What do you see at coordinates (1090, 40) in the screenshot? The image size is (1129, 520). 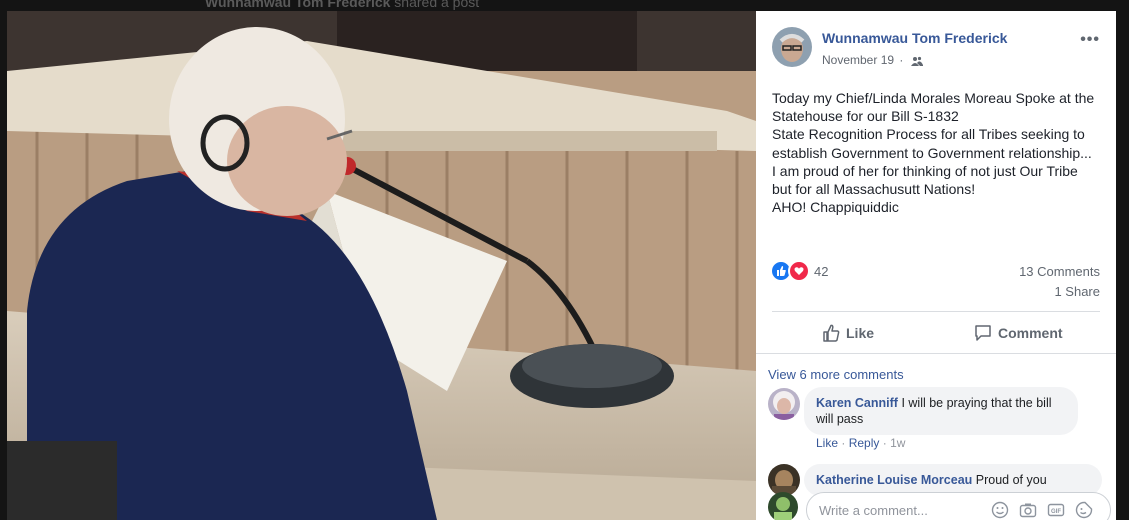 I see `more-options-icon: •••` at bounding box center [1090, 40].